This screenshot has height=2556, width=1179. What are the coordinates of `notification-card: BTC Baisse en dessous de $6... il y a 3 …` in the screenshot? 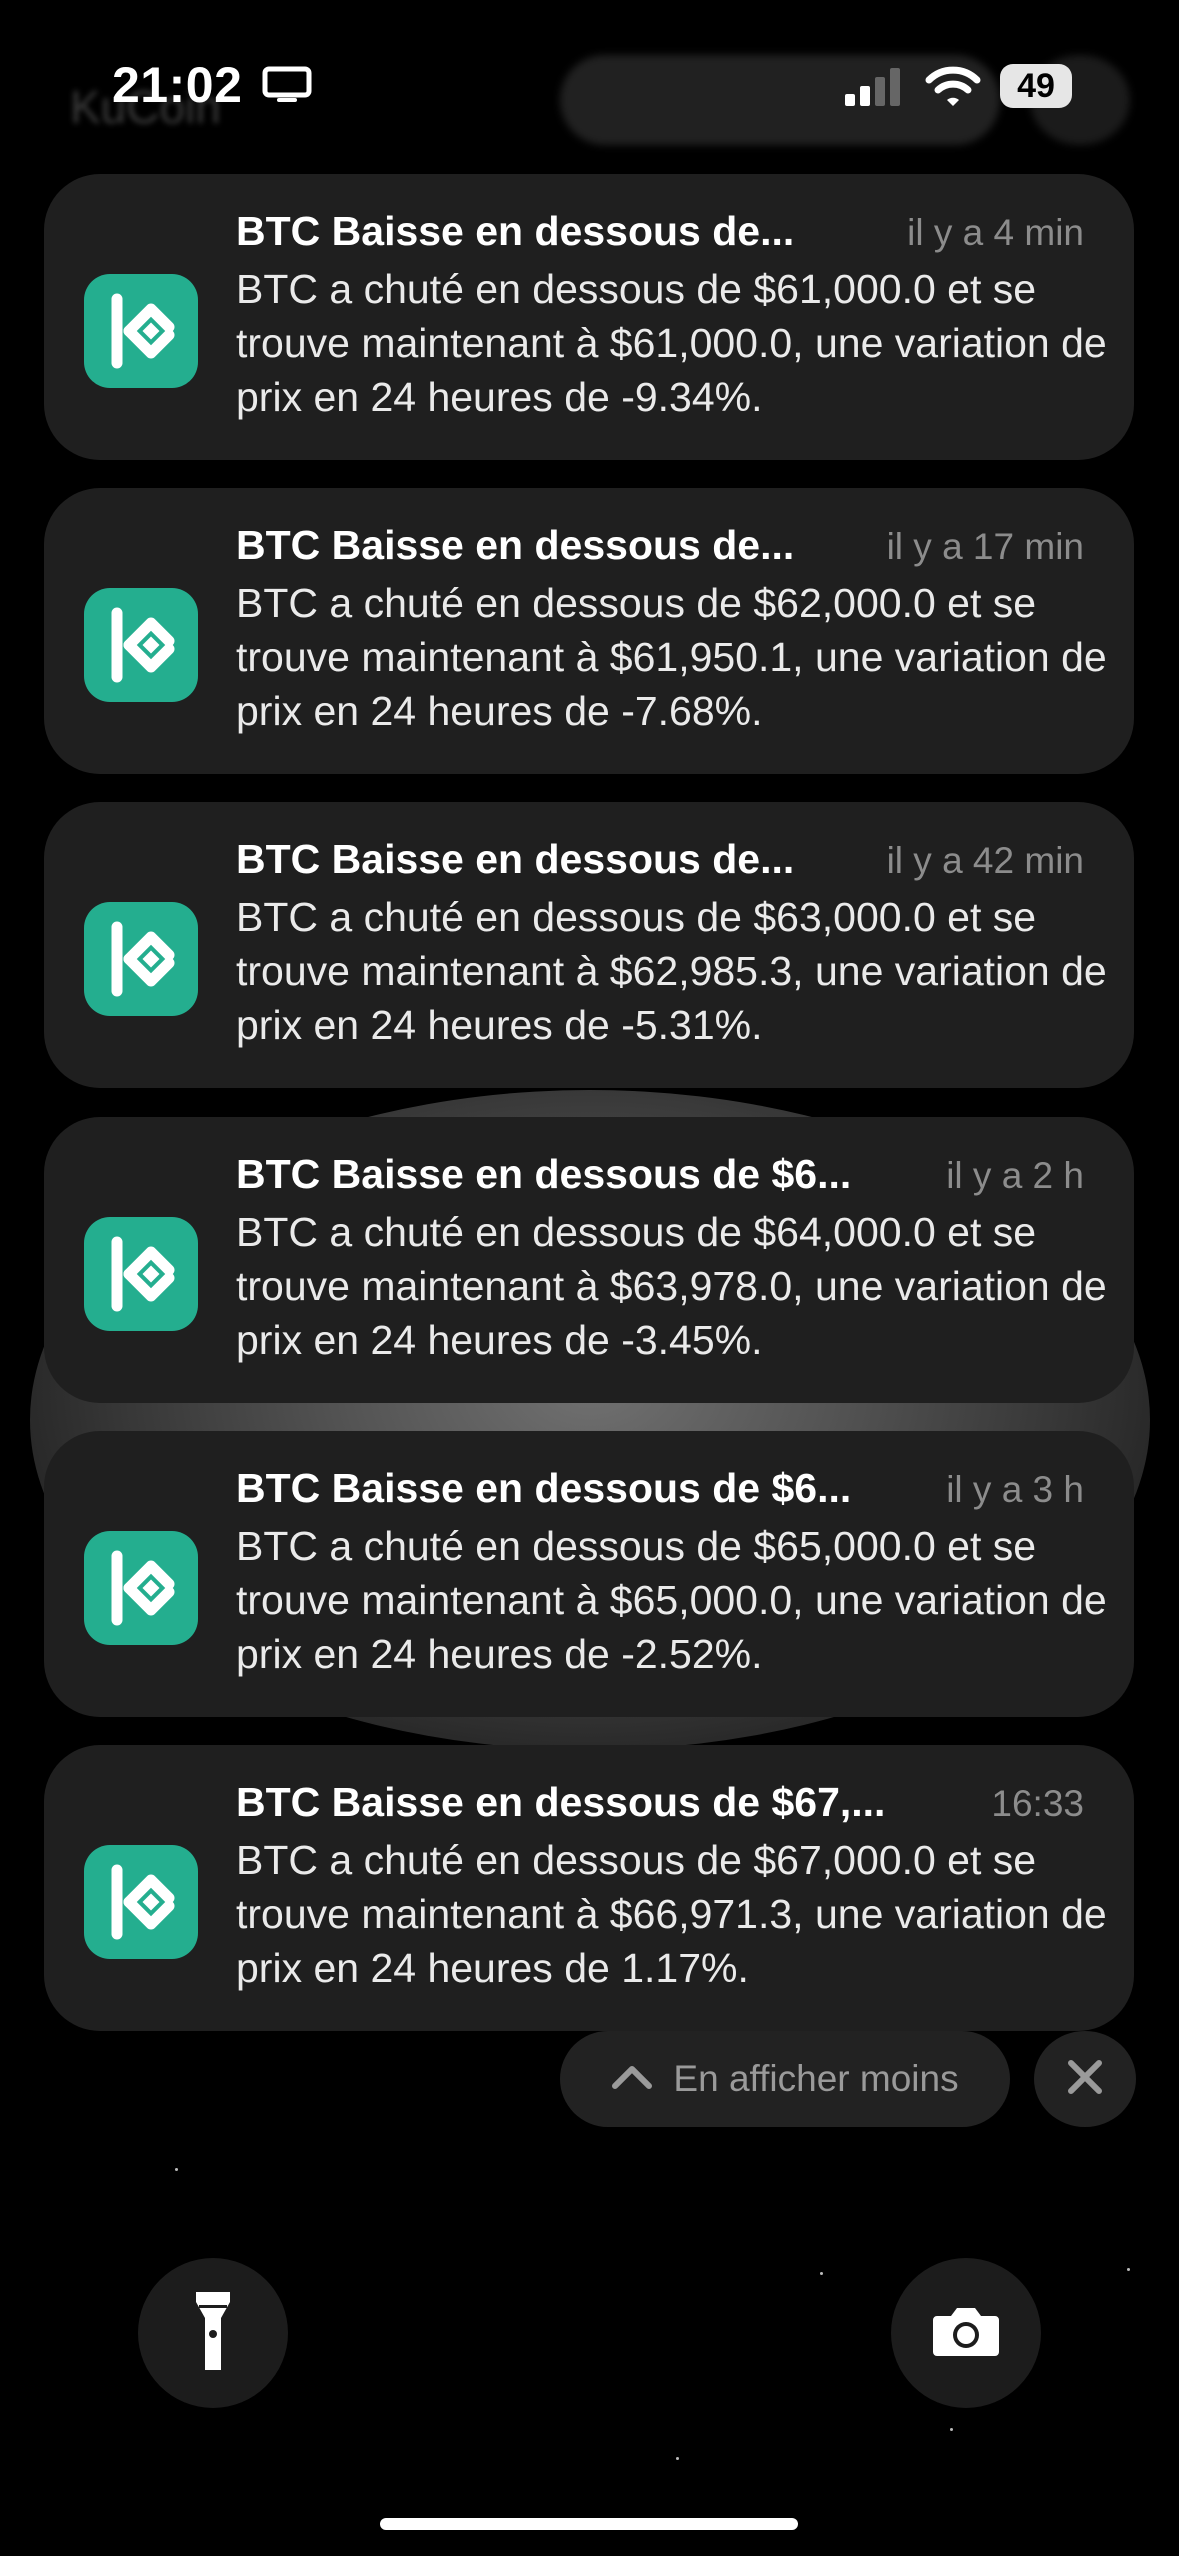 It's located at (589, 1574).